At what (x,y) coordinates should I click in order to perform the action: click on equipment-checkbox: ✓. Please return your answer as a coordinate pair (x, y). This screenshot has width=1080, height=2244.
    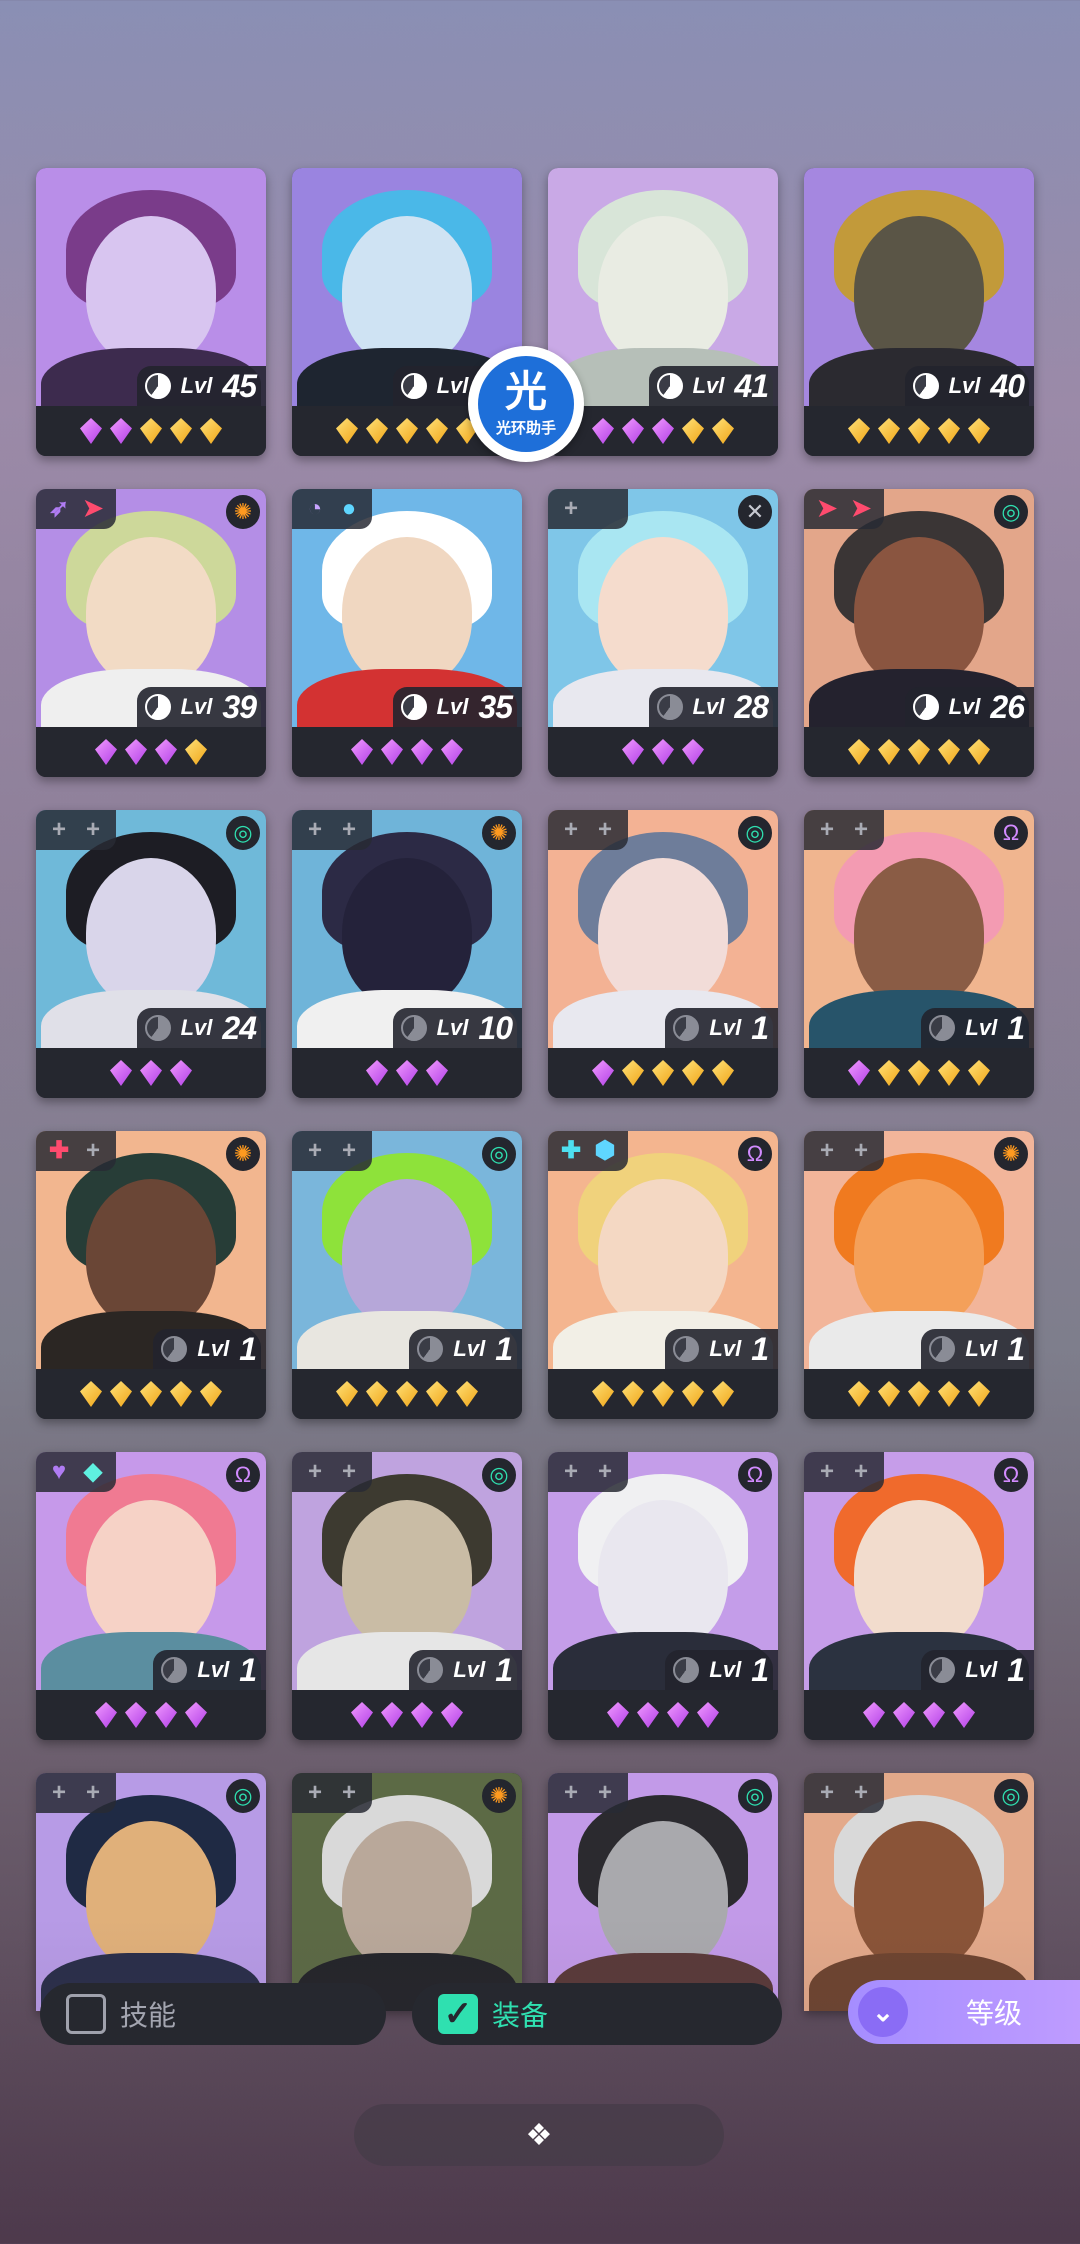
    Looking at the image, I should click on (458, 2014).